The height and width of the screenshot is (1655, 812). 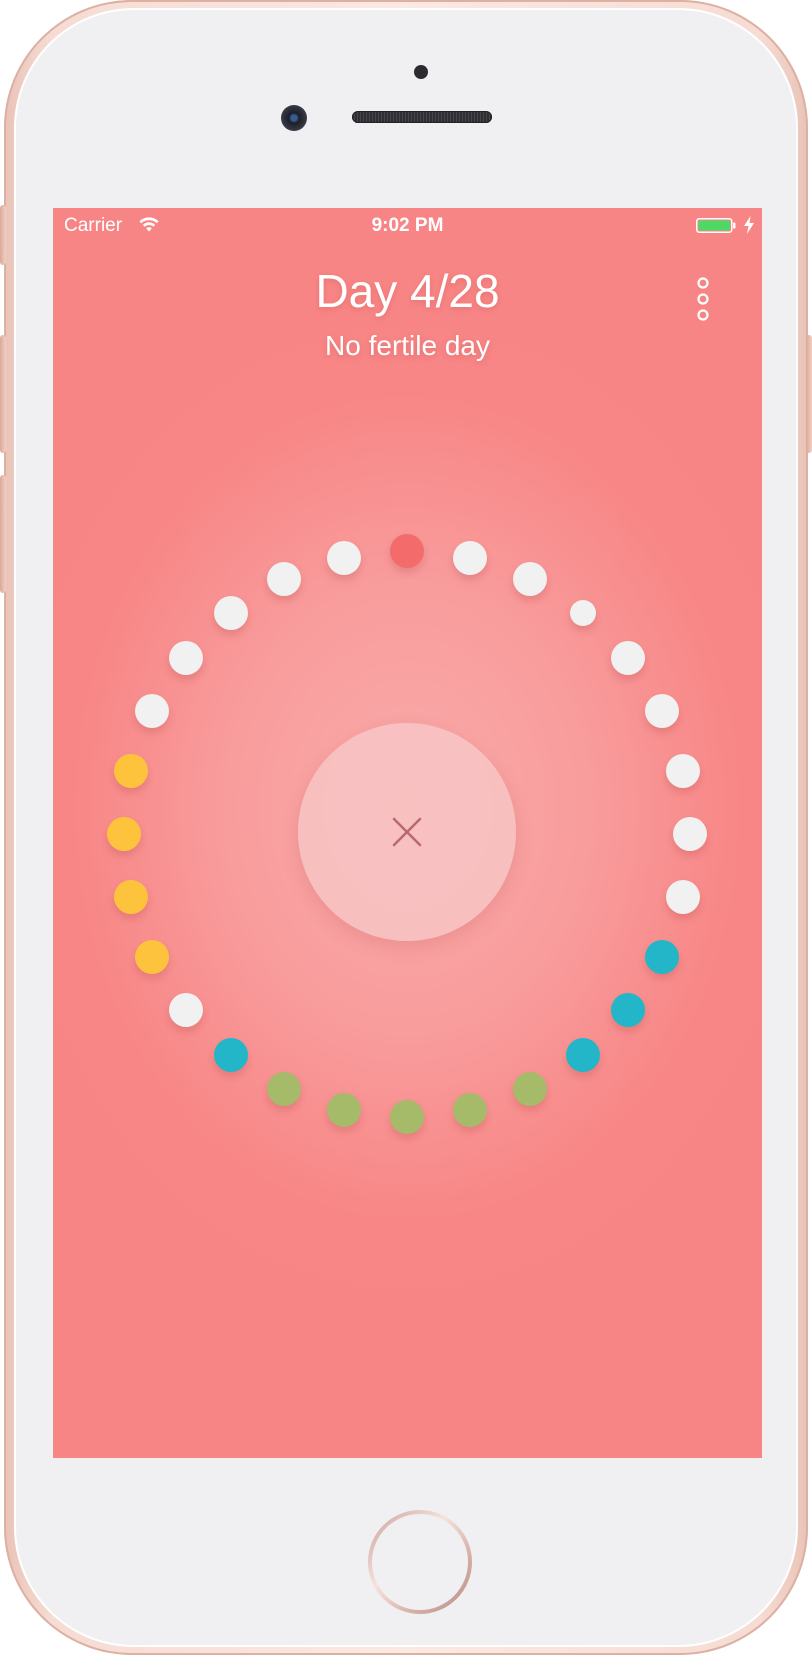 What do you see at coordinates (809, 394) in the screenshot?
I see `power-button` at bounding box center [809, 394].